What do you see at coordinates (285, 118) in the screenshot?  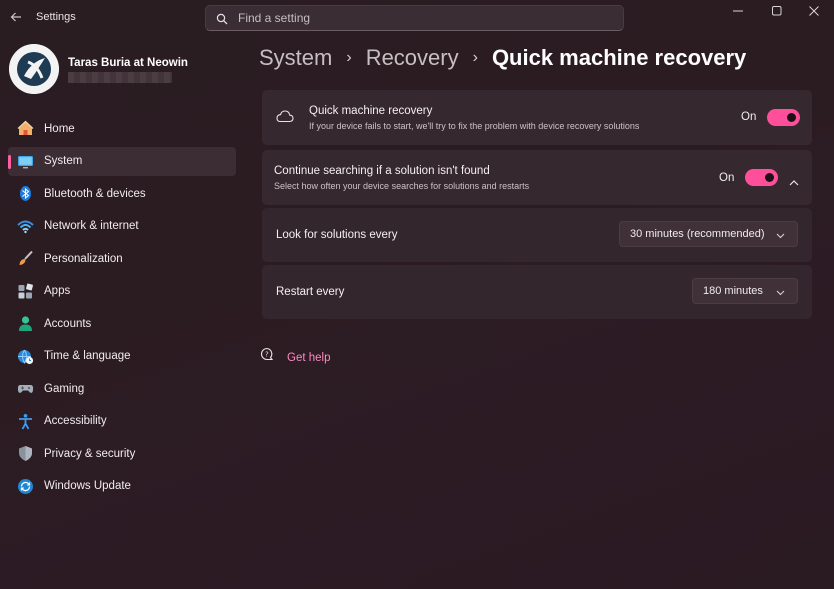 I see `cloud-icon` at bounding box center [285, 118].